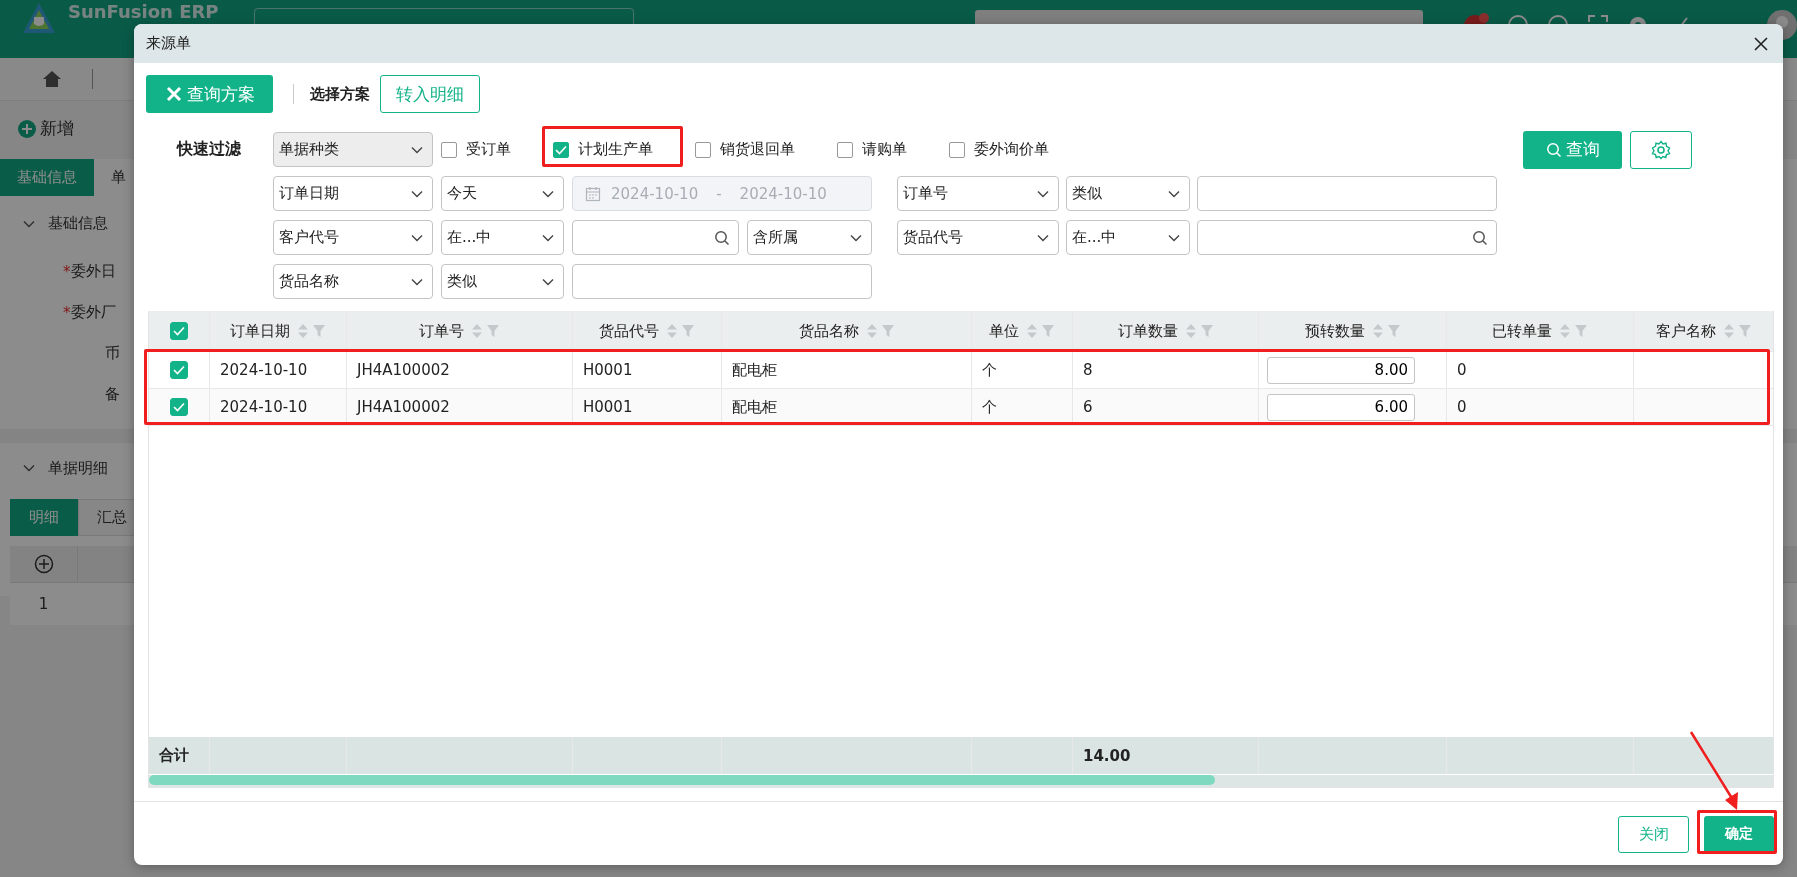 This screenshot has width=1797, height=877. Describe the element at coordinates (93, 271) in the screenshot. I see `field-label: 委外日` at that location.